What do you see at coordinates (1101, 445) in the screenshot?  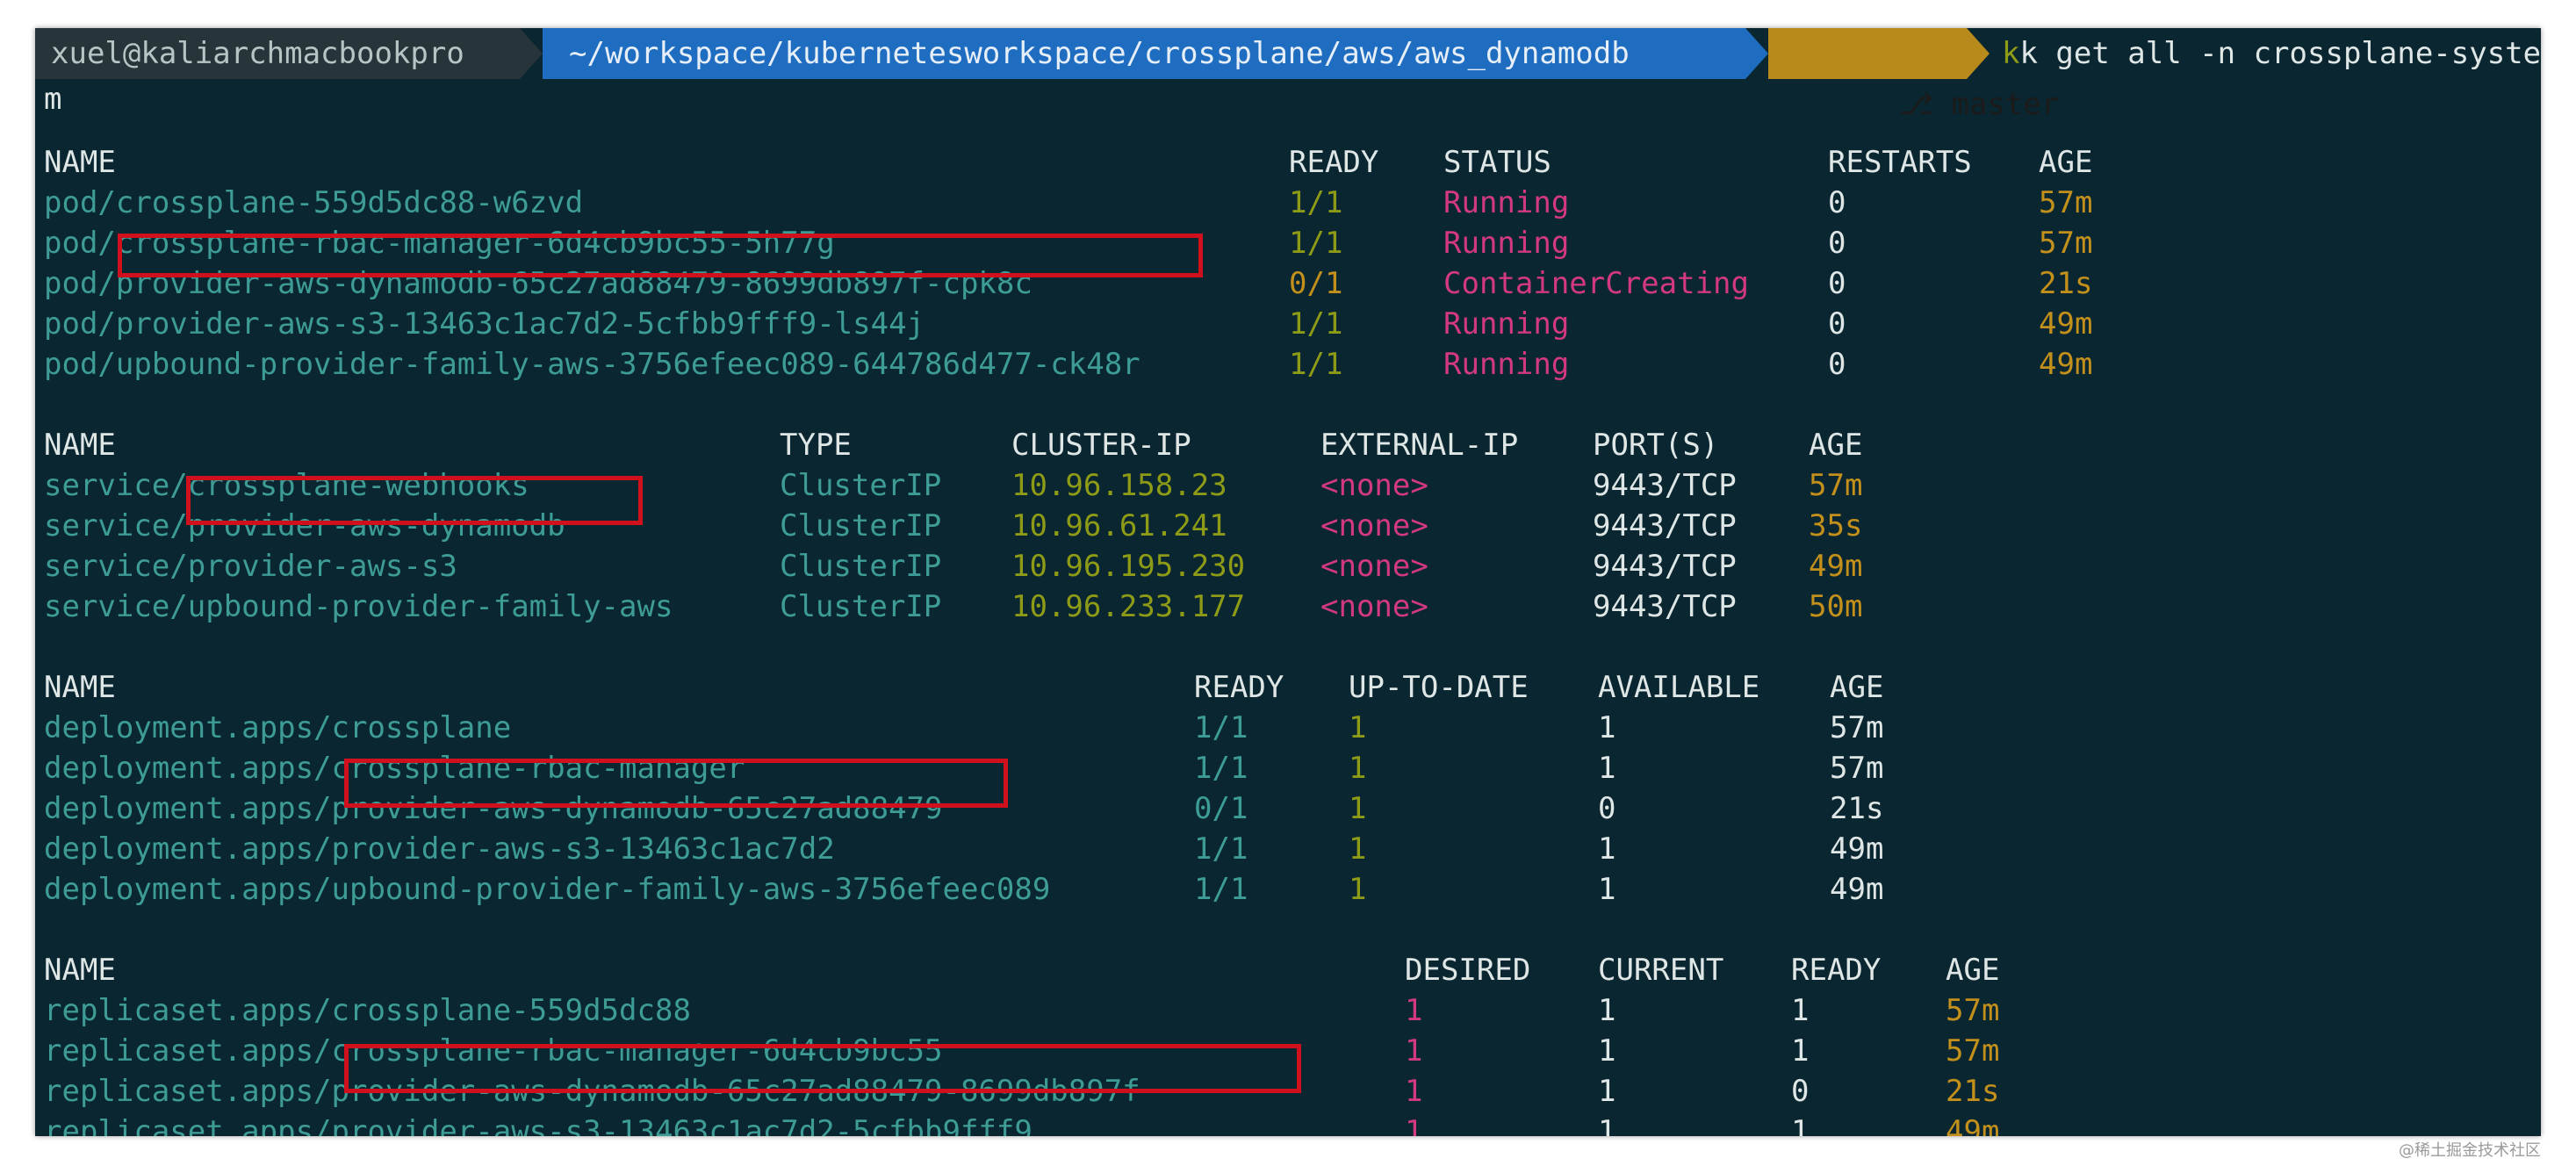 I see `column-header: CLUSTER-IP` at bounding box center [1101, 445].